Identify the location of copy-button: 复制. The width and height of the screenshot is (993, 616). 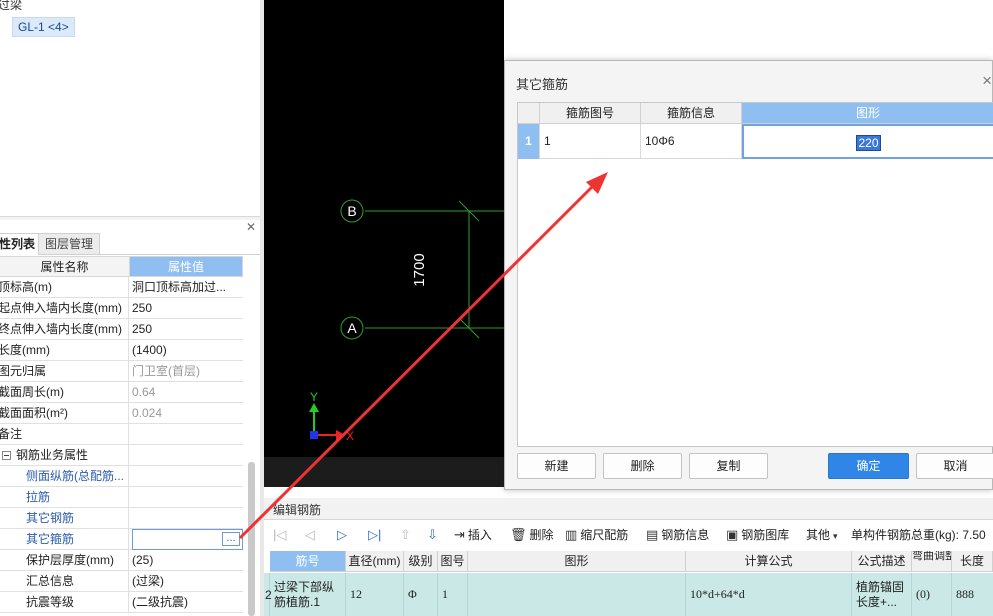
(728, 466).